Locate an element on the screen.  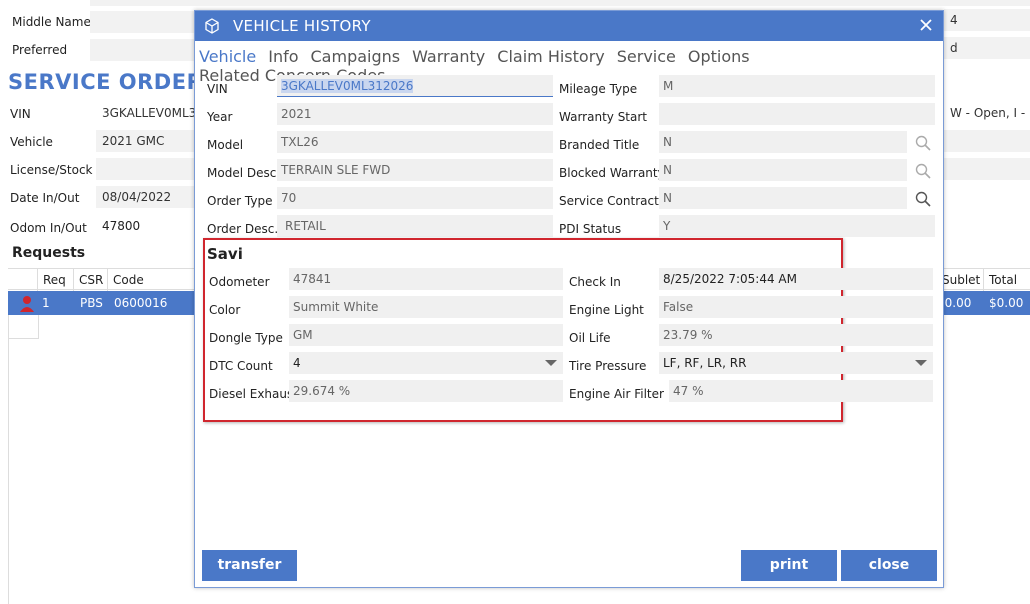
date-field: 08/04/2022 is located at coordinates (145, 197).